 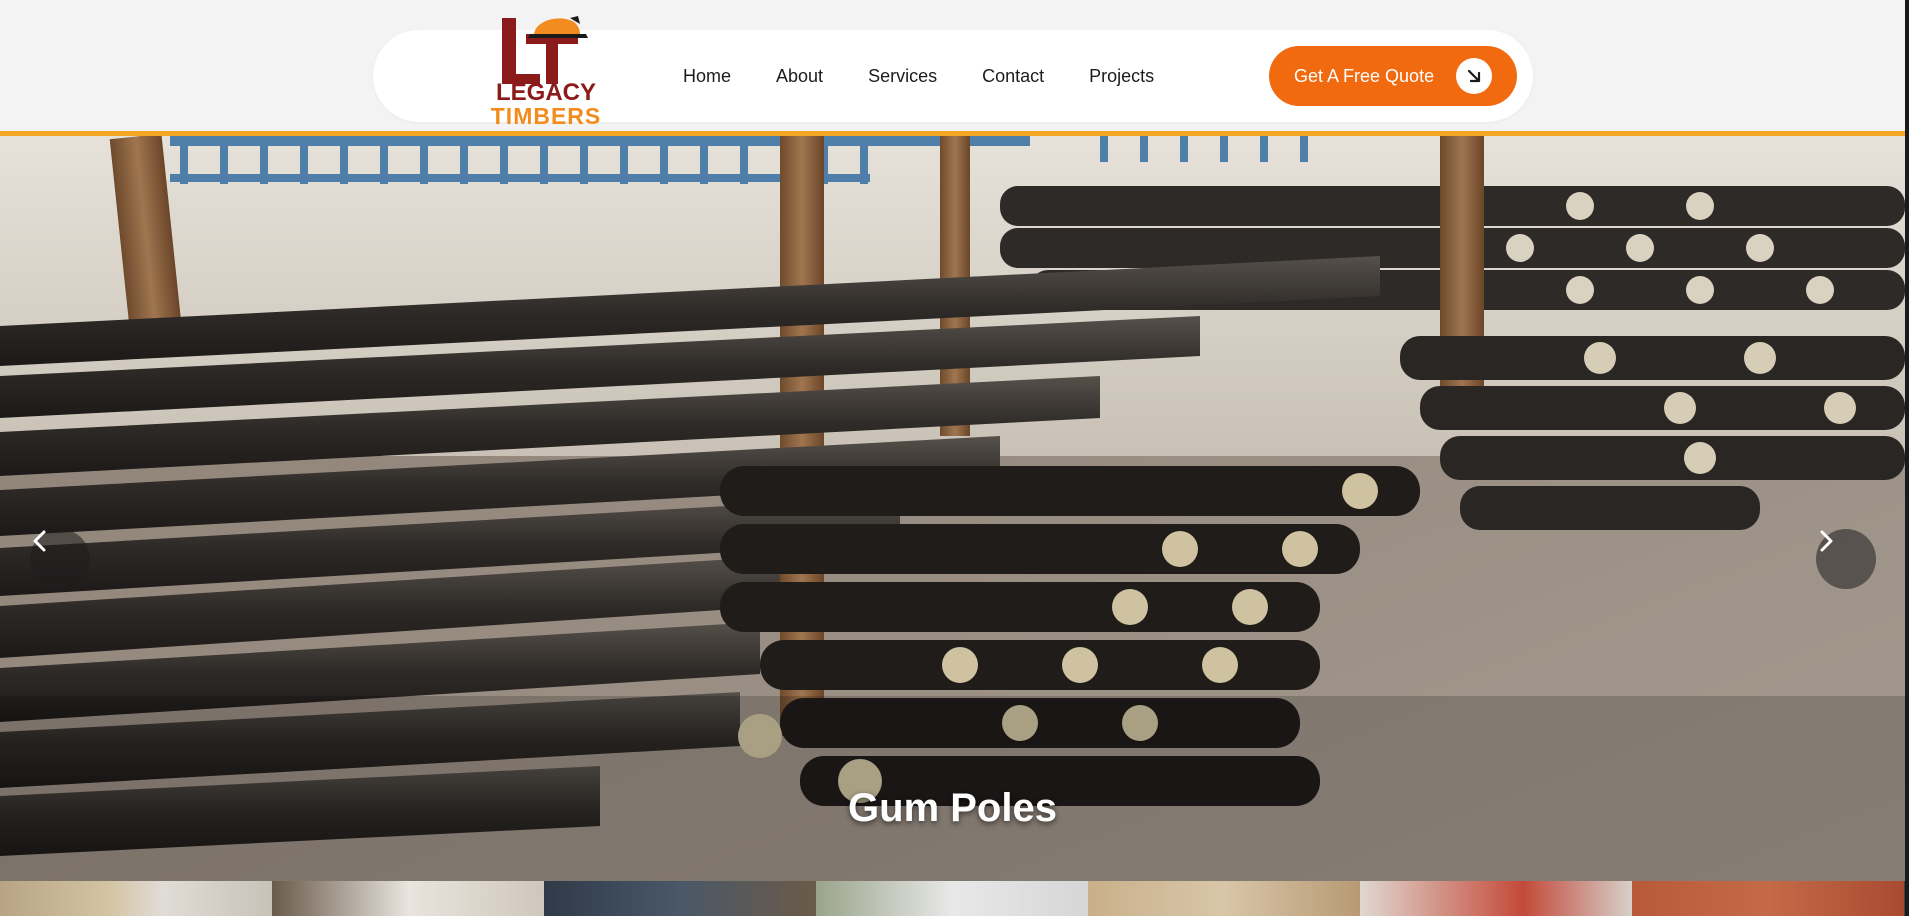 What do you see at coordinates (60, 559) in the screenshot?
I see `slider-prev-button` at bounding box center [60, 559].